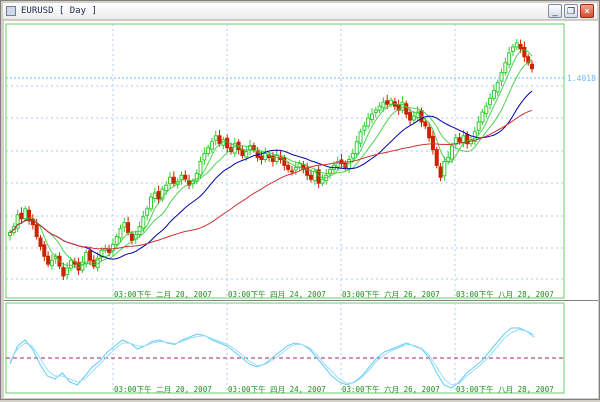 The width and height of the screenshot is (600, 402). I want to click on title-bar: EURUSD [ Day ] _ ❐ ×, so click(300, 11).